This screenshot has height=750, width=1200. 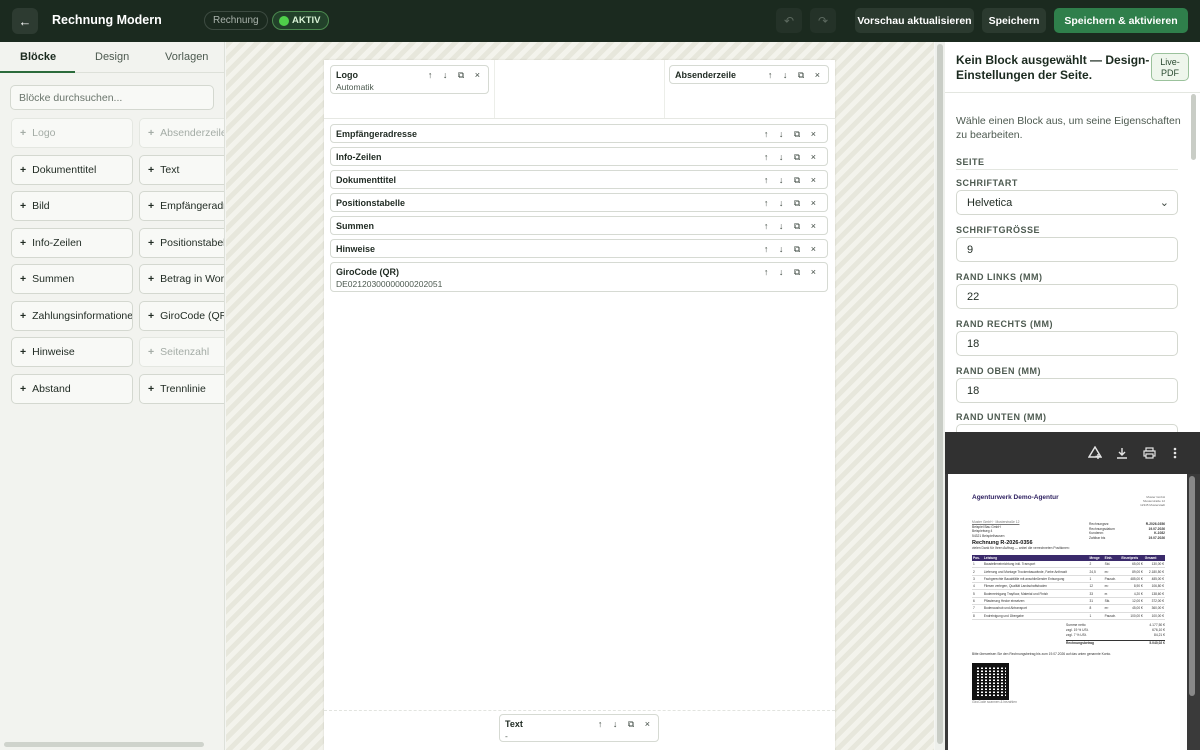 What do you see at coordinates (823, 20) in the screenshot?
I see `redo-button: ↷` at bounding box center [823, 20].